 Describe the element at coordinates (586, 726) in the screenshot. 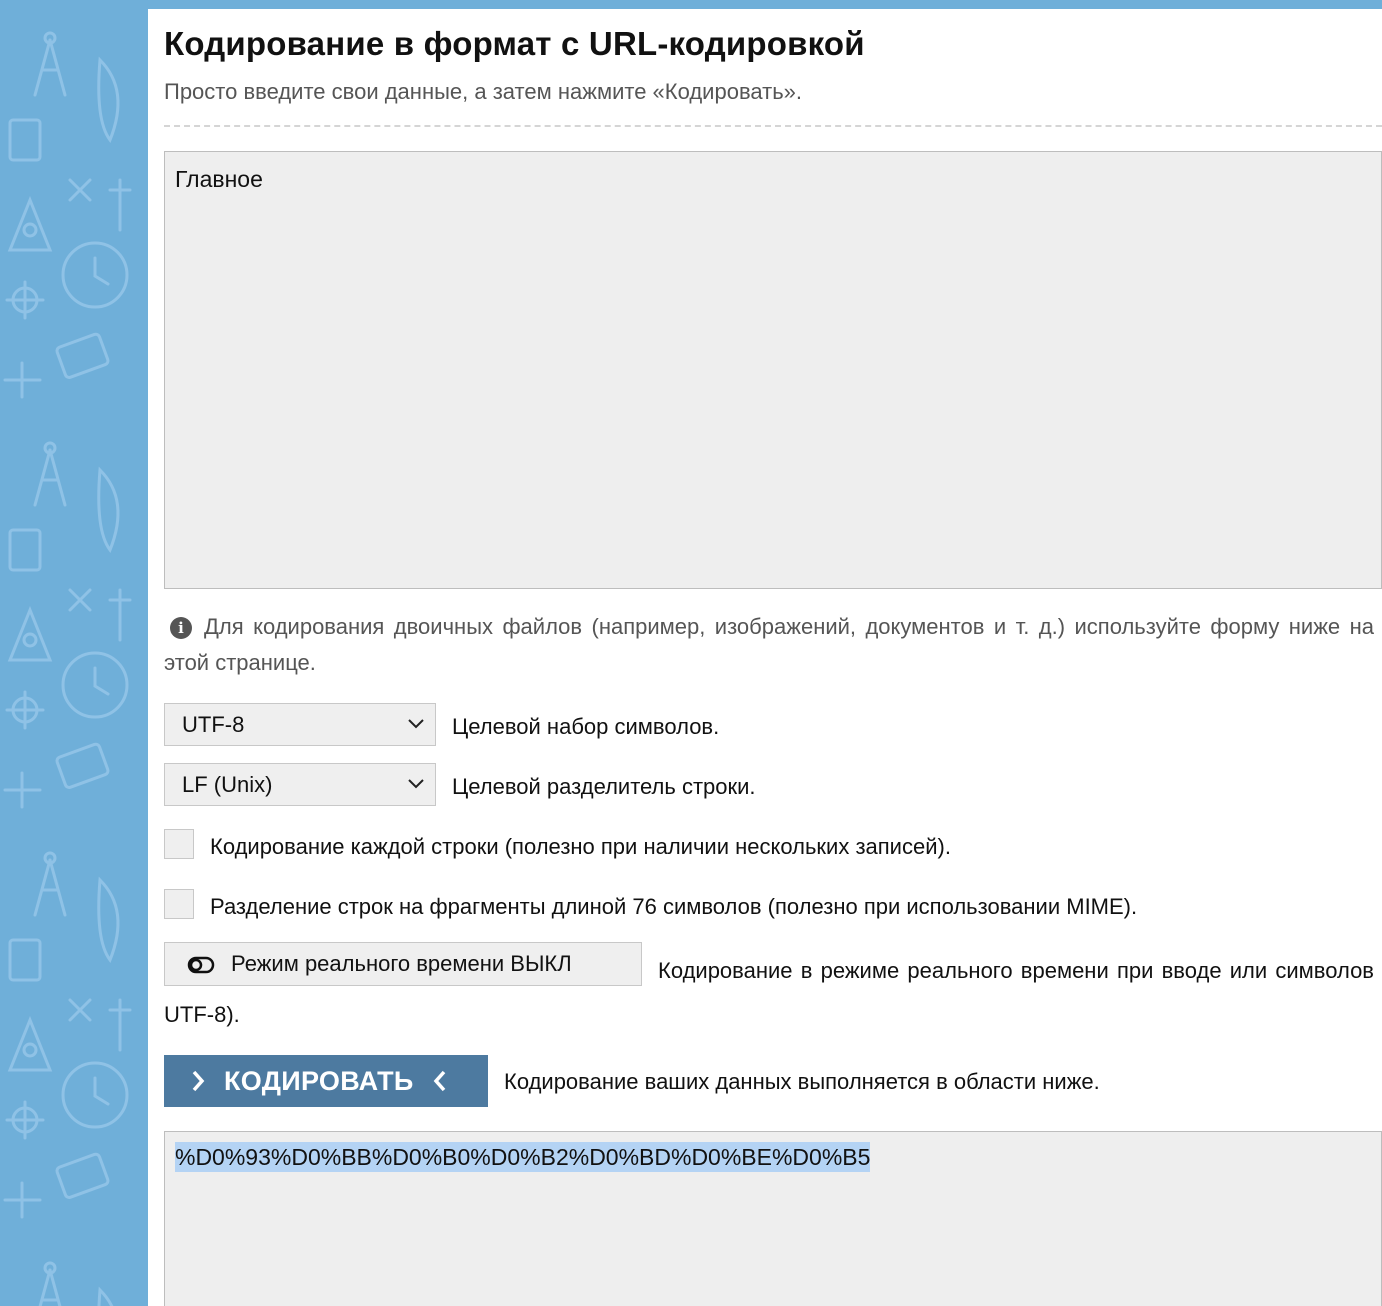

I see `charset-label: Целевой набор символов.` at that location.